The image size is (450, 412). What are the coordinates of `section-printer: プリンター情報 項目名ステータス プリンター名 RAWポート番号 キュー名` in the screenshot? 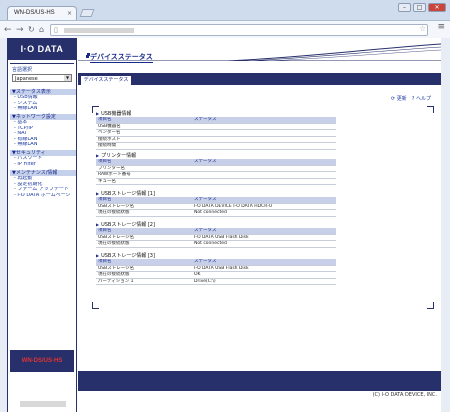 It's located at (216, 168).